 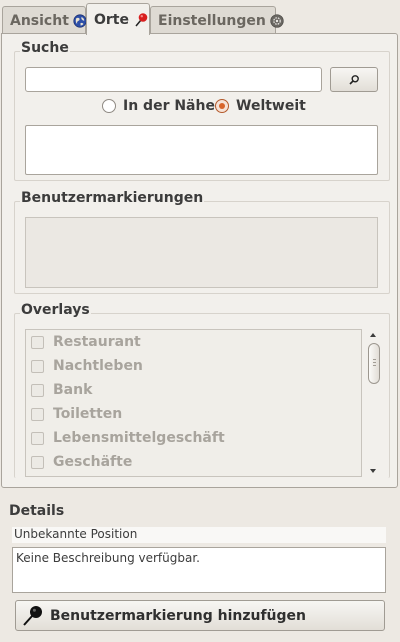 What do you see at coordinates (193, 342) in the screenshot?
I see `overlay-item-restaurant: Restaurant` at bounding box center [193, 342].